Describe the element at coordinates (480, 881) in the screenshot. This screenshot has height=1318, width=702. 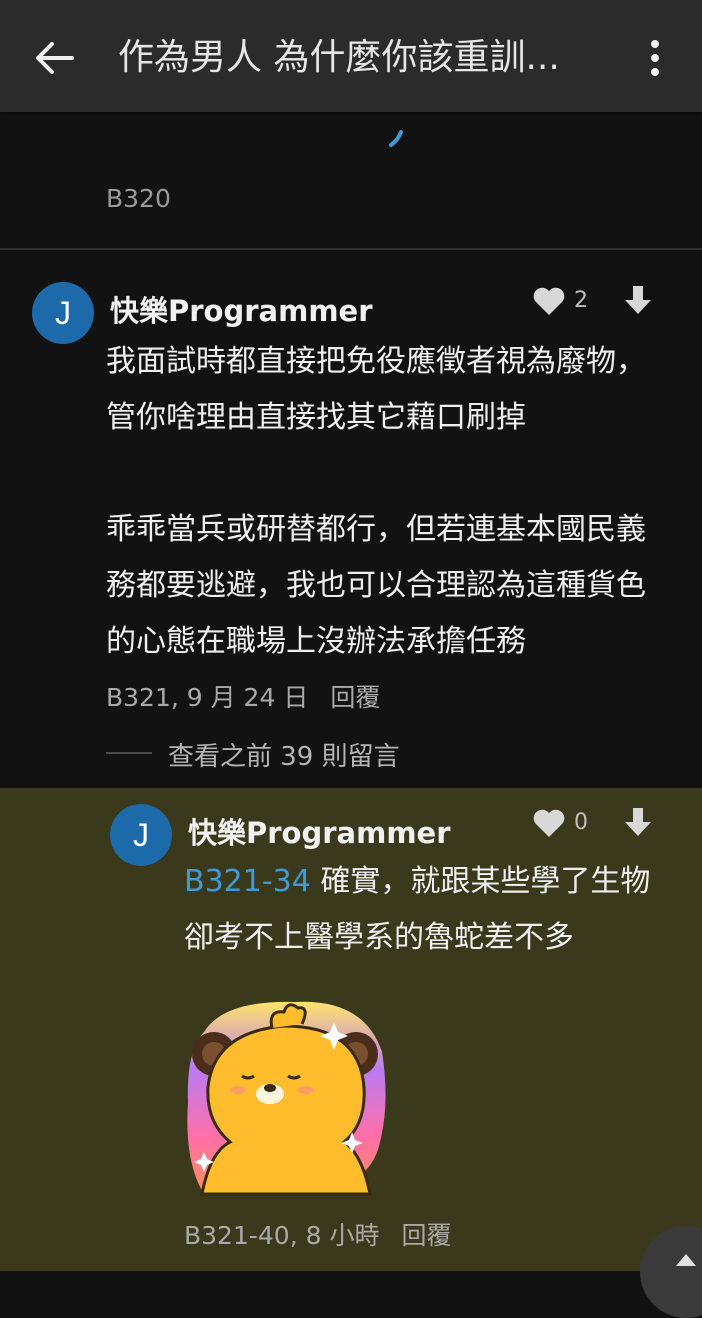
I see `reply-text-line1: 確實，就跟某些學了生物` at that location.